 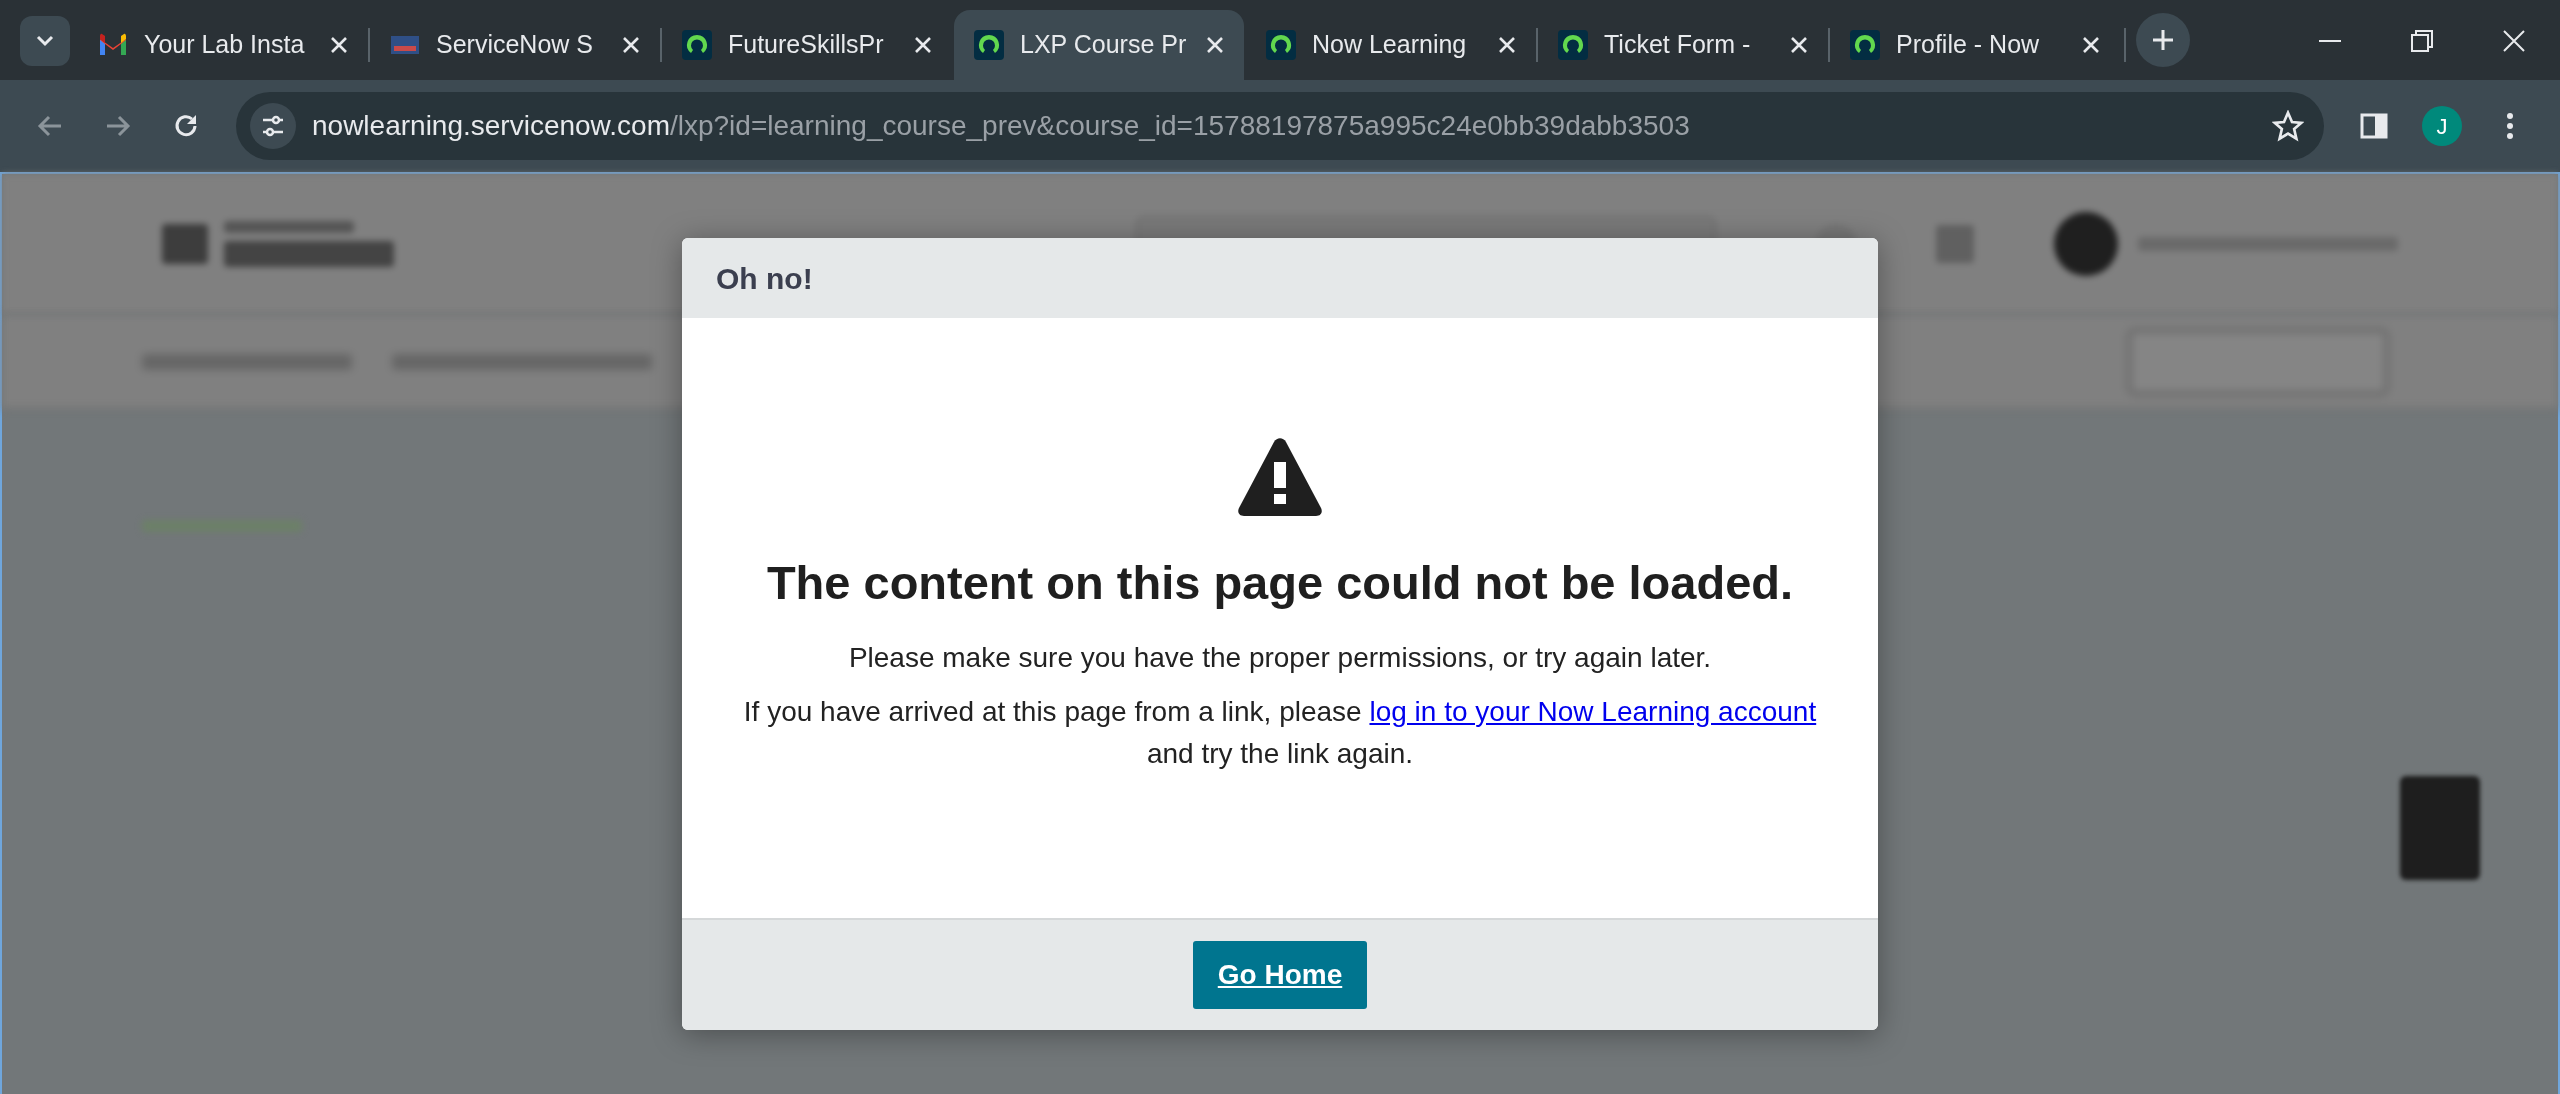 I want to click on browser-tab: Your Lab Insta, so click(x=223, y=45).